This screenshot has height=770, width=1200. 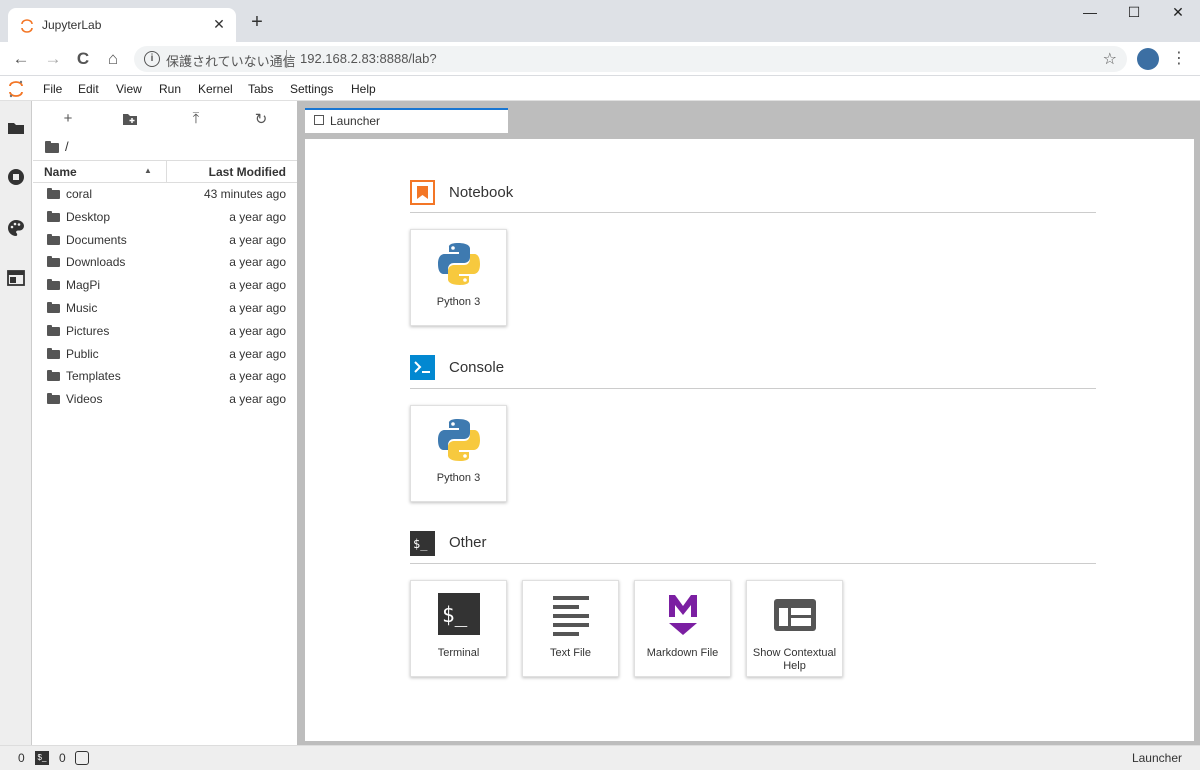 What do you see at coordinates (165, 194) in the screenshot?
I see `file-row: coral 43 minutes ago` at bounding box center [165, 194].